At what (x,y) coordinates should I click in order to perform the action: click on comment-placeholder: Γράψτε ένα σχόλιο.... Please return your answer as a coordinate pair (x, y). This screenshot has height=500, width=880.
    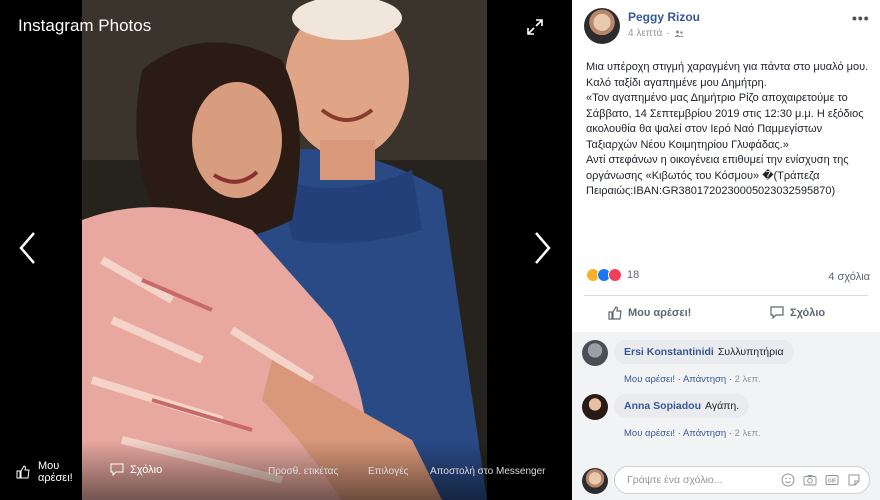
    Looking at the image, I should click on (675, 480).